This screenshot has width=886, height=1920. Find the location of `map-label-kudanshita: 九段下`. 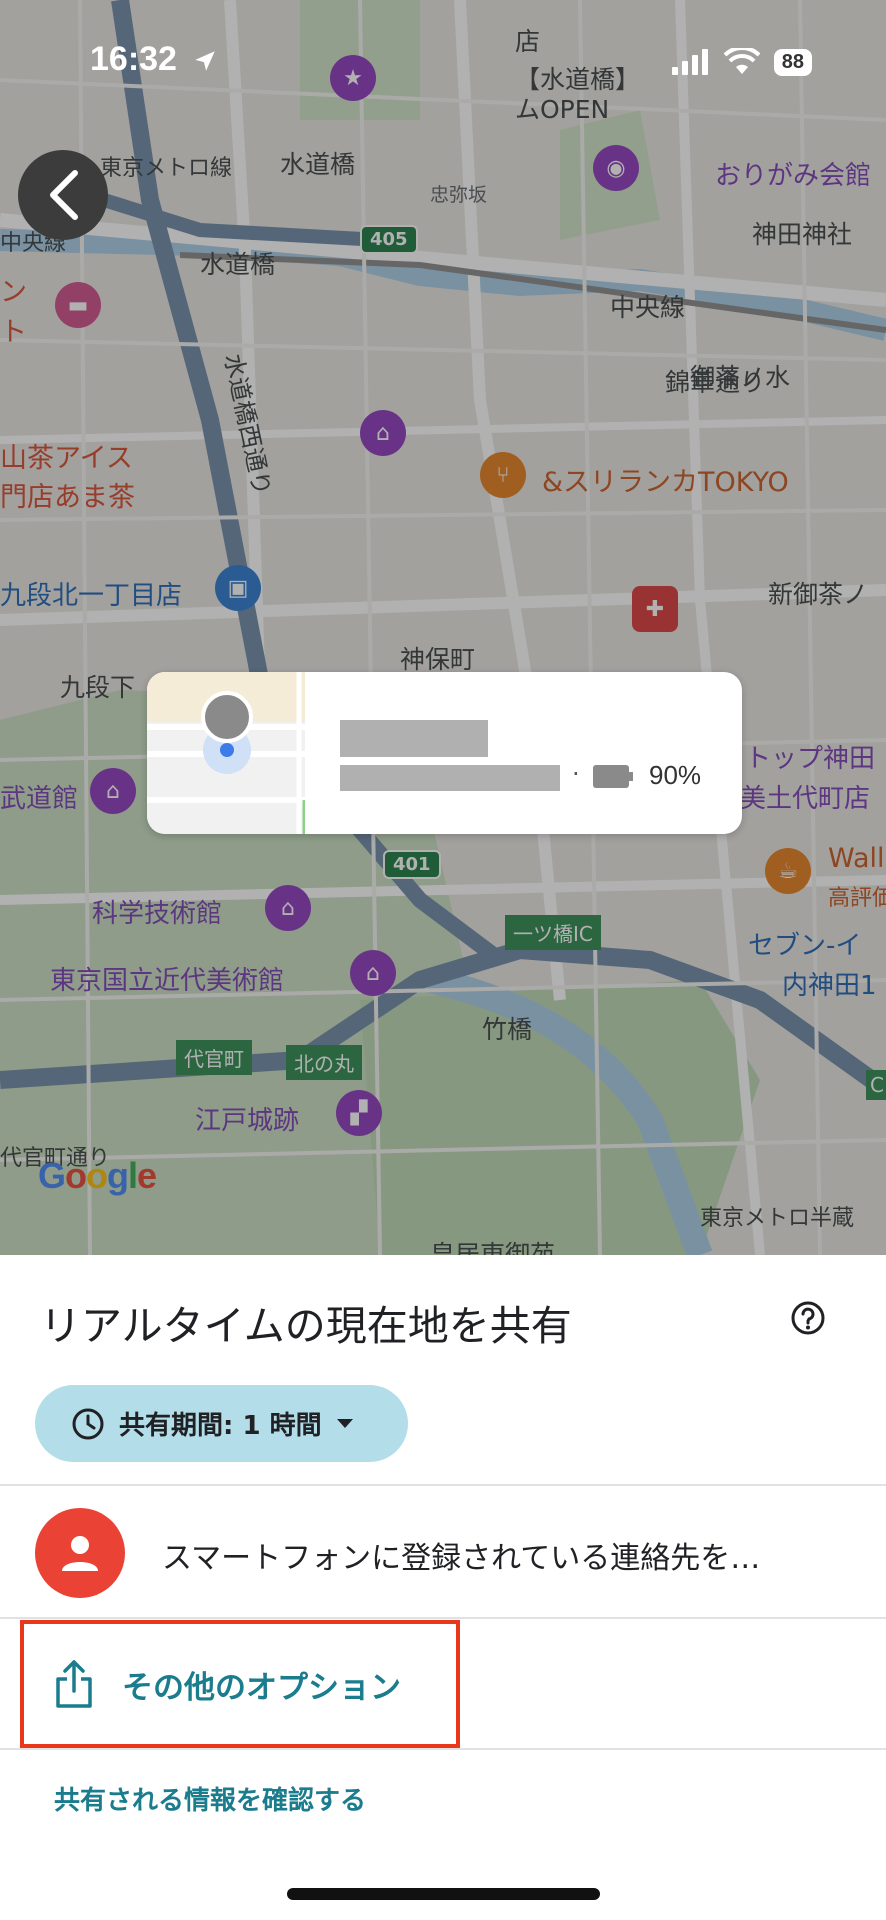

map-label-kudanshita: 九段下 is located at coordinates (98, 687).